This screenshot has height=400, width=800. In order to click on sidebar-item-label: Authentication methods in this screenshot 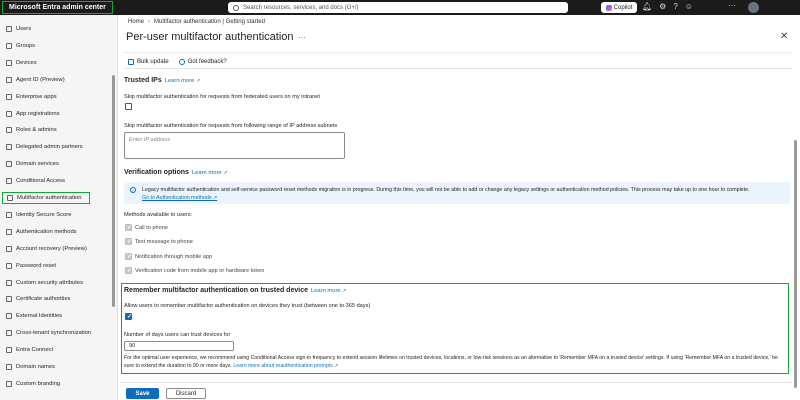, I will do `click(46, 231)`.